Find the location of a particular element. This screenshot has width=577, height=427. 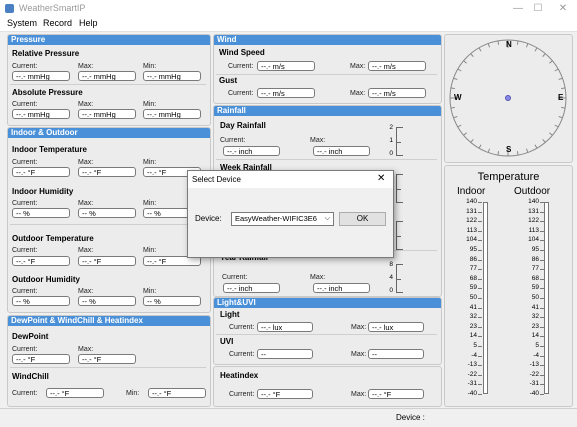

day-rainfall-gauge is located at coordinates (399, 141).